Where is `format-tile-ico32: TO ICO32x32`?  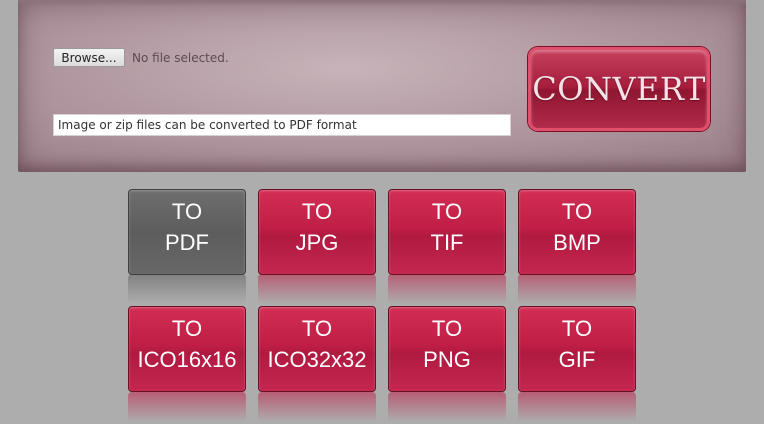
format-tile-ico32: TO ICO32x32 is located at coordinates (317, 349).